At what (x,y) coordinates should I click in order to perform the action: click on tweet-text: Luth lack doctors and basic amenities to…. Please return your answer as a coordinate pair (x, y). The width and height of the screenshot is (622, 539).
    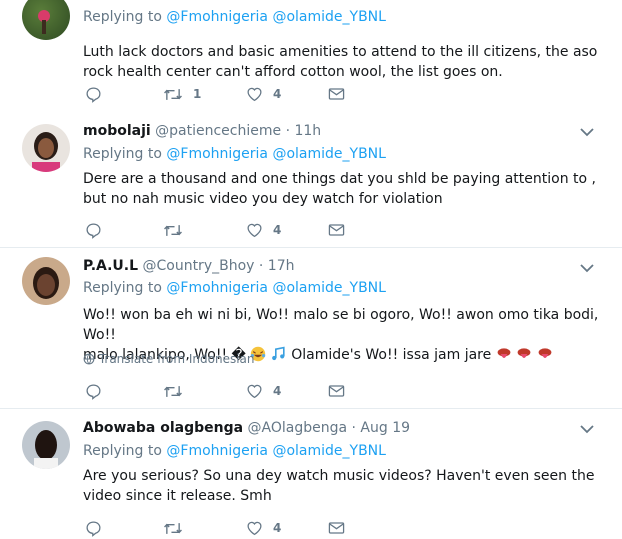
    Looking at the image, I should click on (340, 62).